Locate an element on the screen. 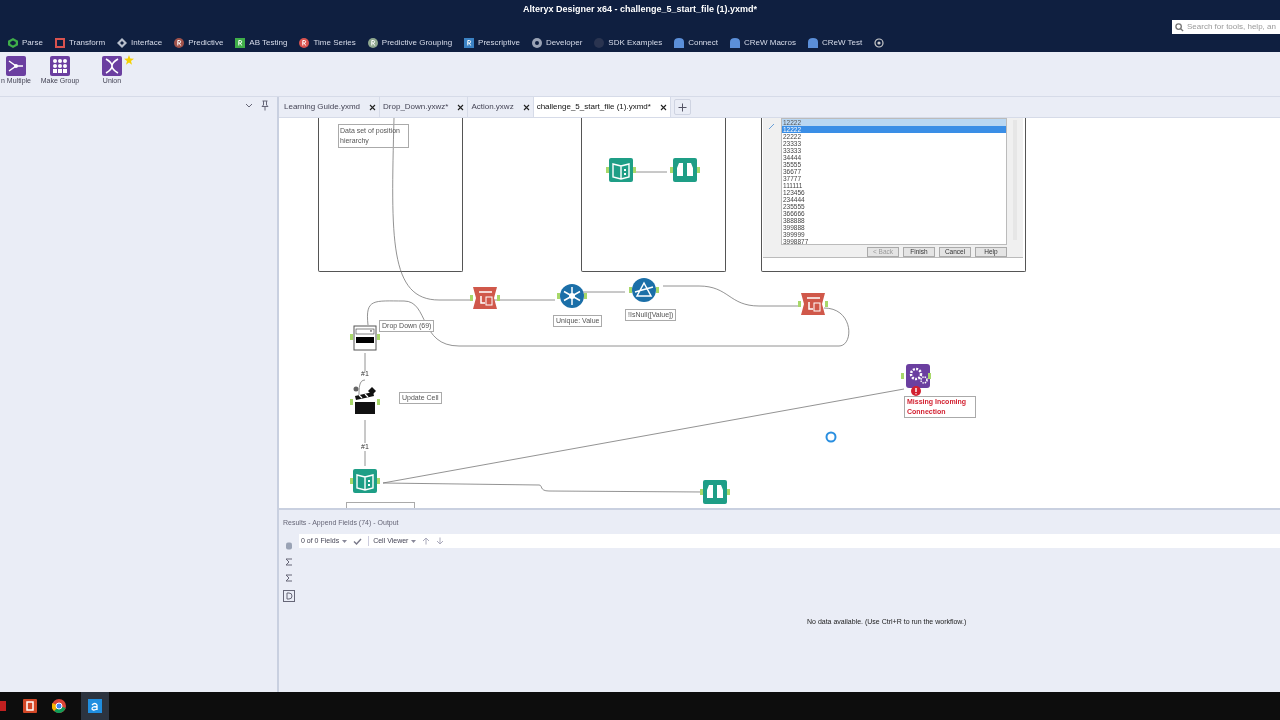  document-tab: challenge_5_start_file (1).yxmd* is located at coordinates (602, 107).